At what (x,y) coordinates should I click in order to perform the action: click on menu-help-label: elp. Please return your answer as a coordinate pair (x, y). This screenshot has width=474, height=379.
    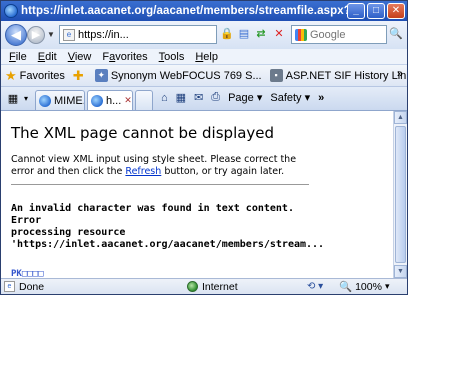
    Looking at the image, I should click on (210, 56).